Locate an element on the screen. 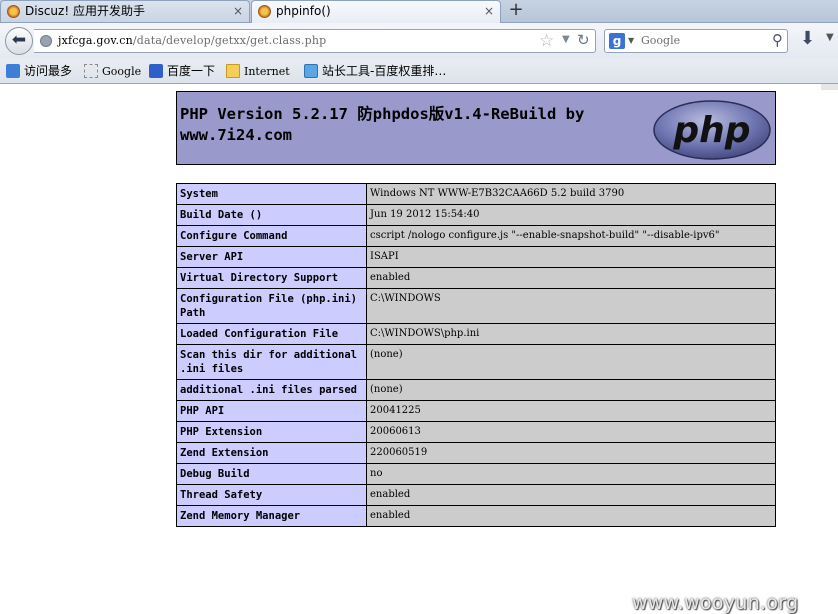 This screenshot has height=614, width=838. bookmark-label: Google is located at coordinates (122, 71).